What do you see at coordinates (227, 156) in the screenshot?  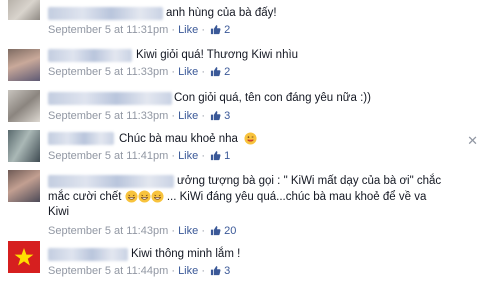 I see `like-count: 1` at bounding box center [227, 156].